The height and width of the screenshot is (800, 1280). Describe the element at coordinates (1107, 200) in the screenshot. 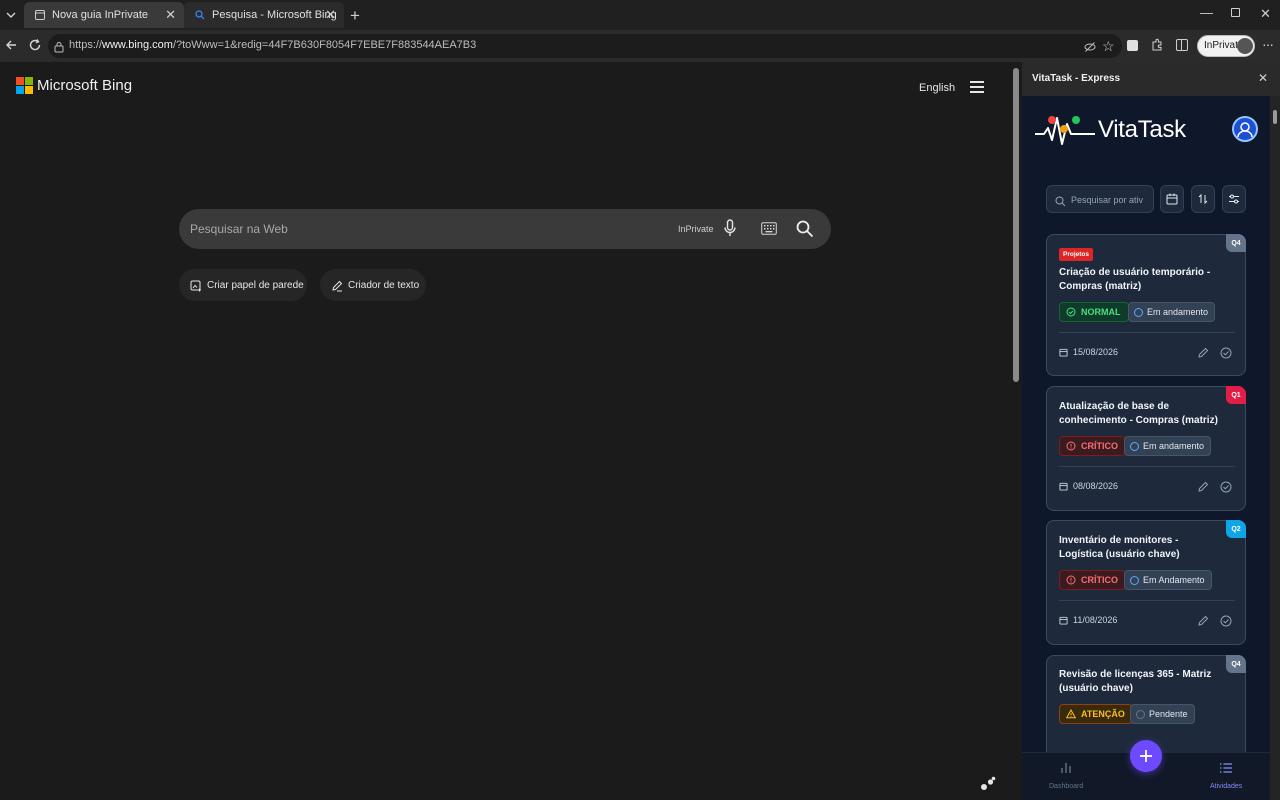

I see `activity-search-input: Pesquisar por ativ` at that location.